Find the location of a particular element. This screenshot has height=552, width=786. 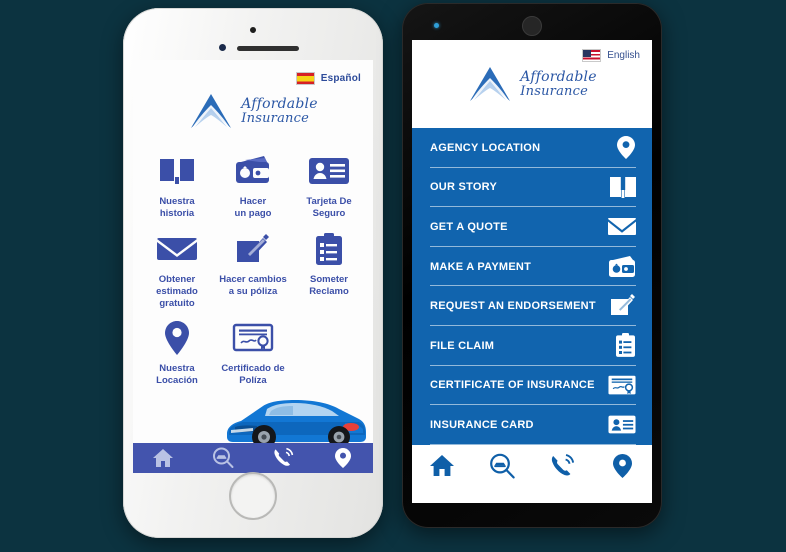

language-label: Español is located at coordinates (340, 78).